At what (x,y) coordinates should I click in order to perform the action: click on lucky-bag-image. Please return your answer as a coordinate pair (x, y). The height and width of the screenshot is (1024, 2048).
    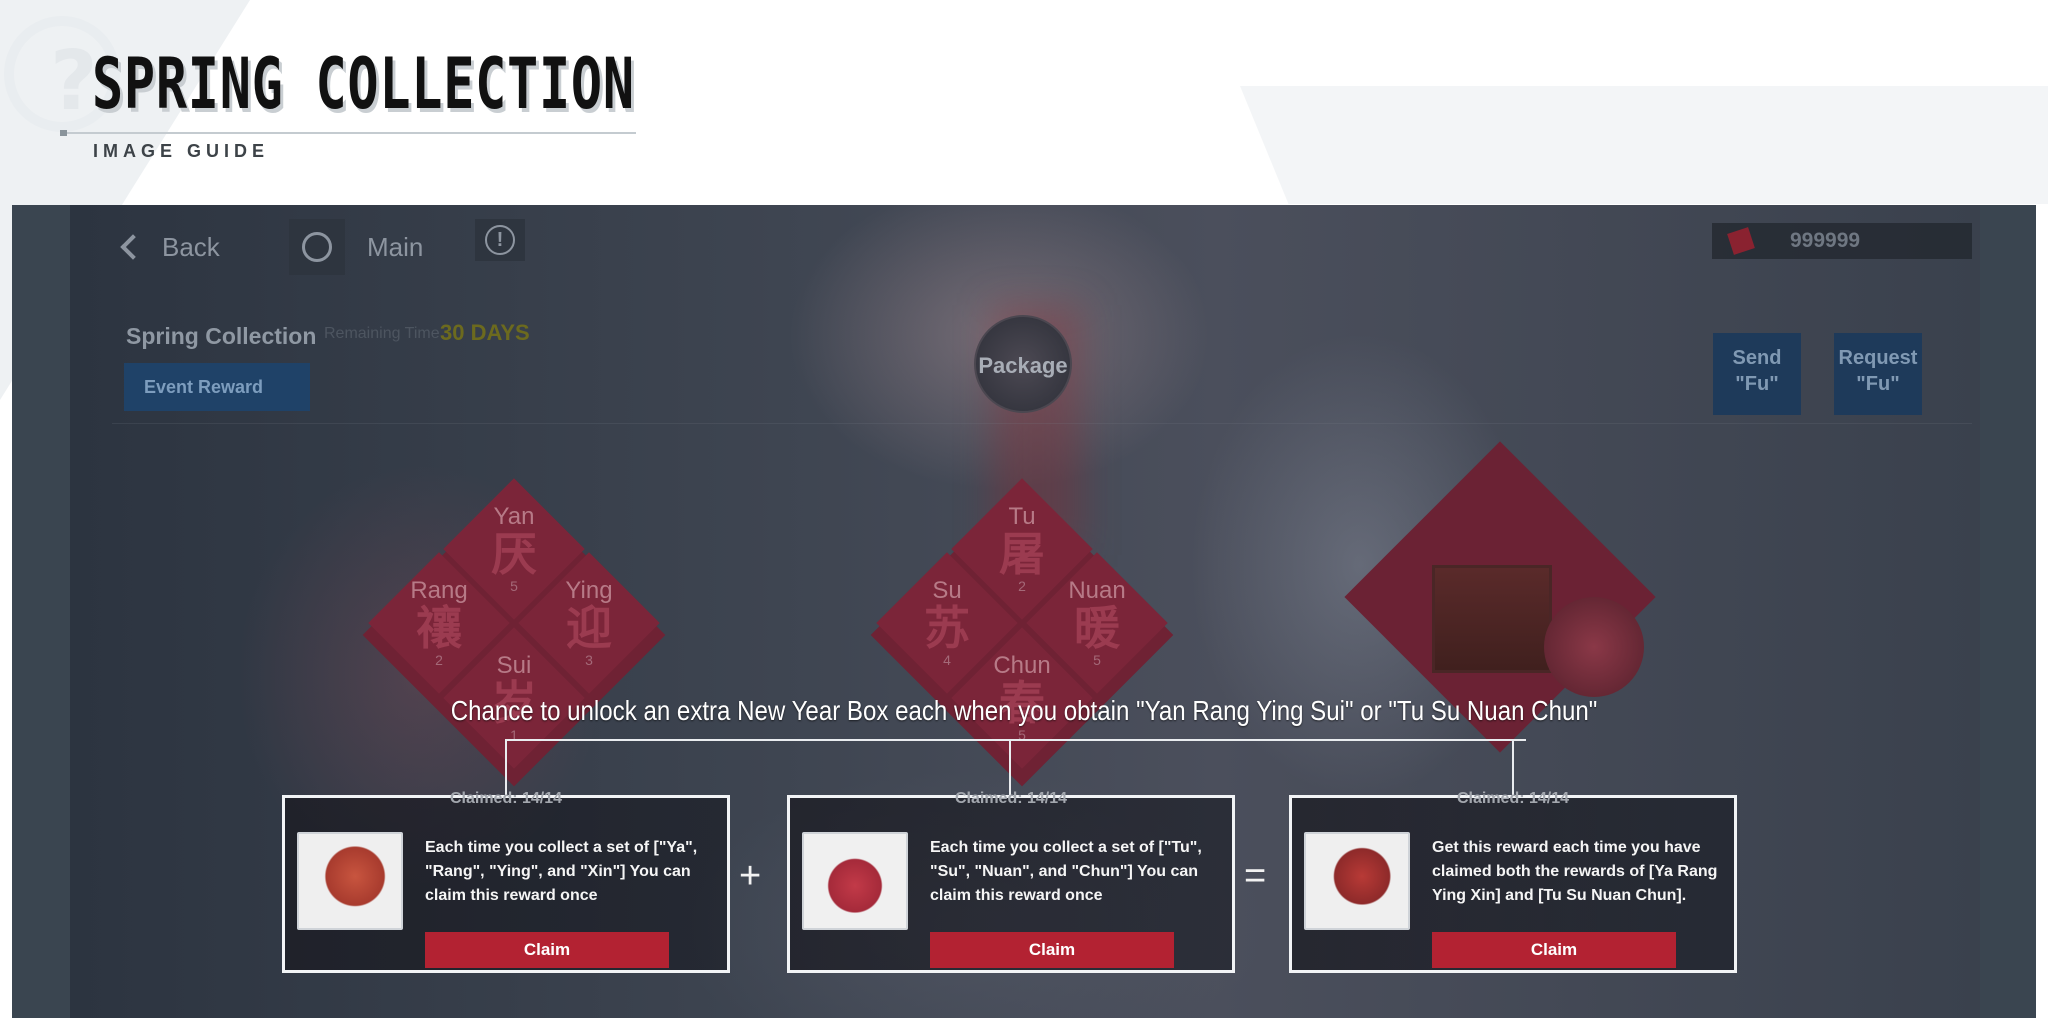
    Looking at the image, I should click on (1594, 647).